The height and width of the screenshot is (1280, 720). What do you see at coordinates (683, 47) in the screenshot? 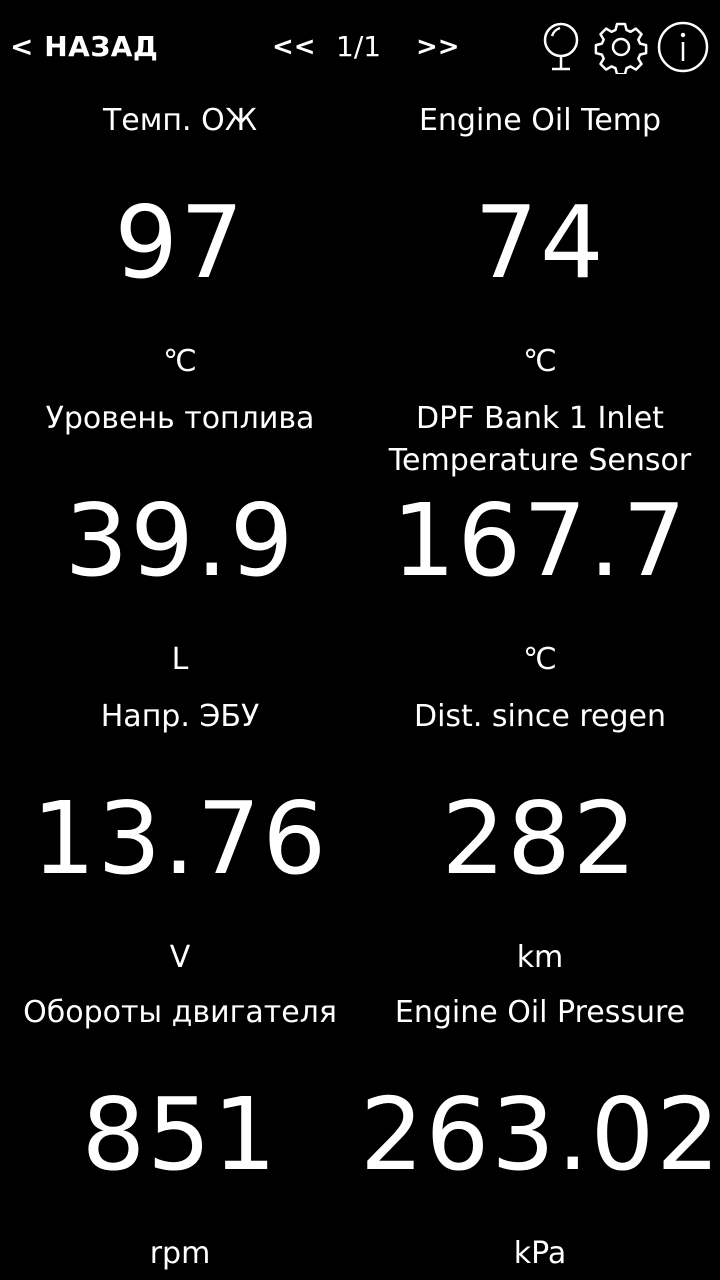
I see `info-icon` at bounding box center [683, 47].